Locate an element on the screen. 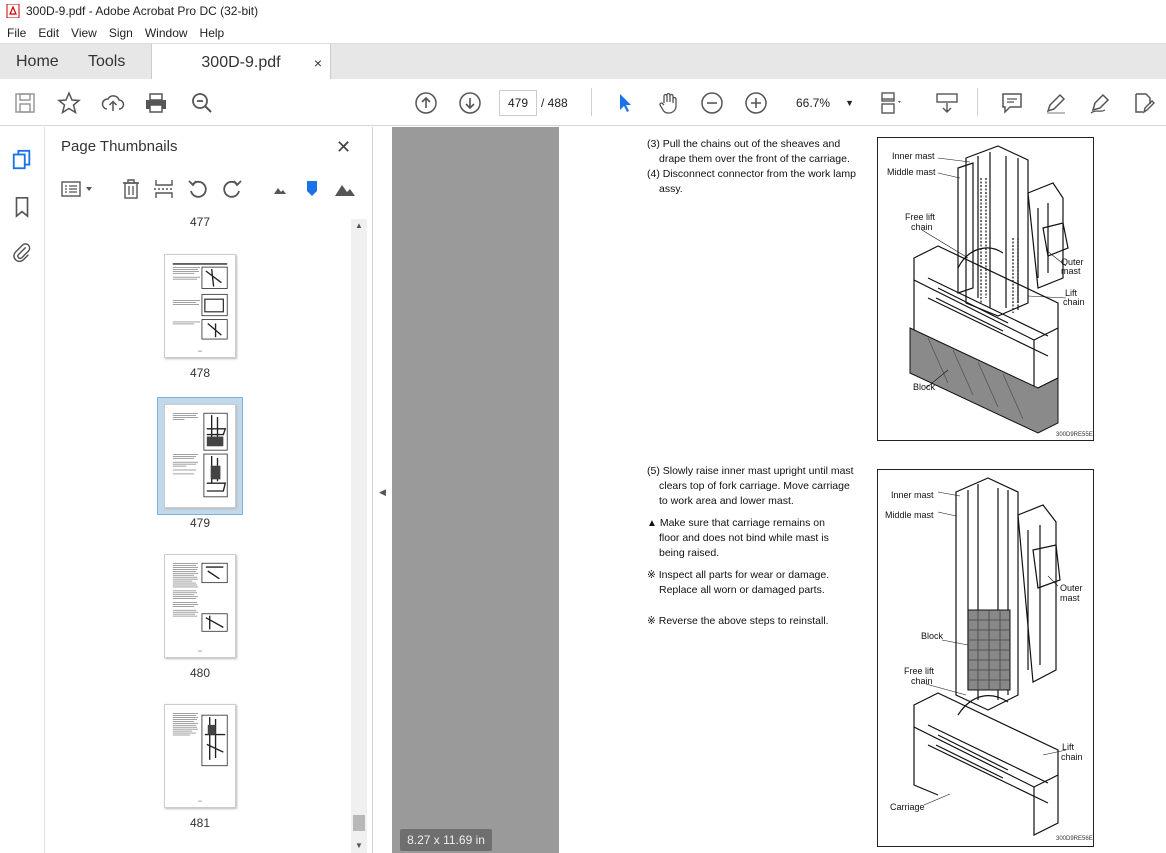 The width and height of the screenshot is (1166, 853). figure-label: Outer is located at coordinates (1071, 588).